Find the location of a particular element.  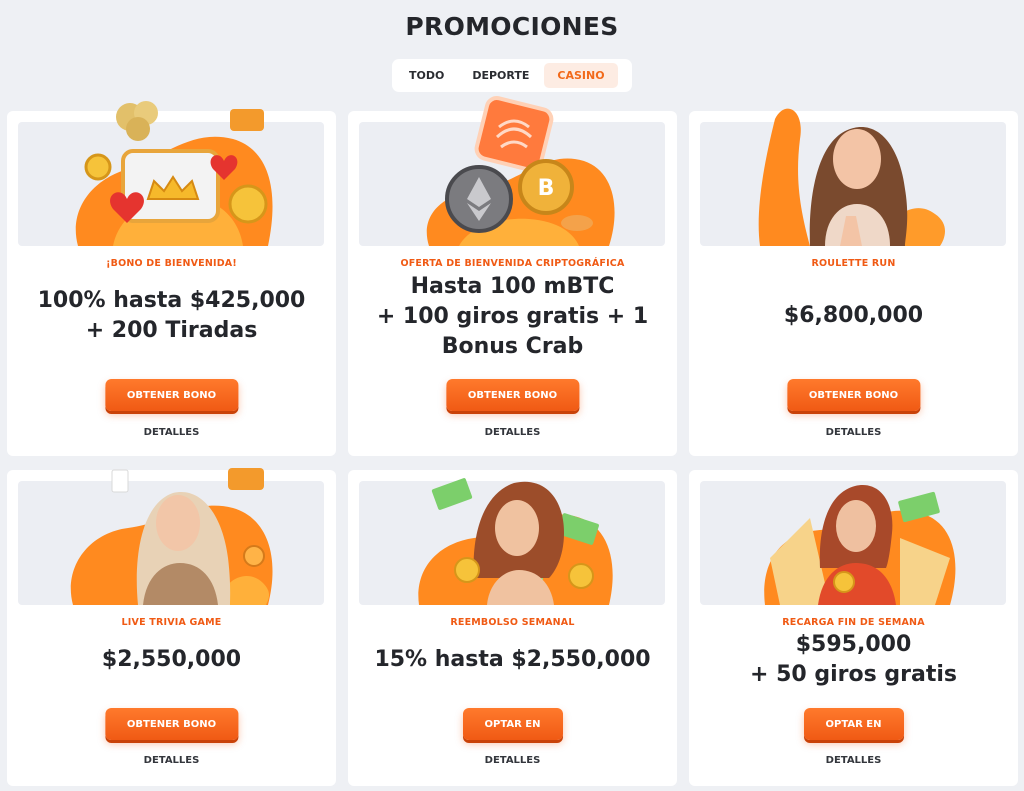

promo-label: OFERTA DE BIENVENIDA CRIPTOGRÁFICA is located at coordinates (512, 263).